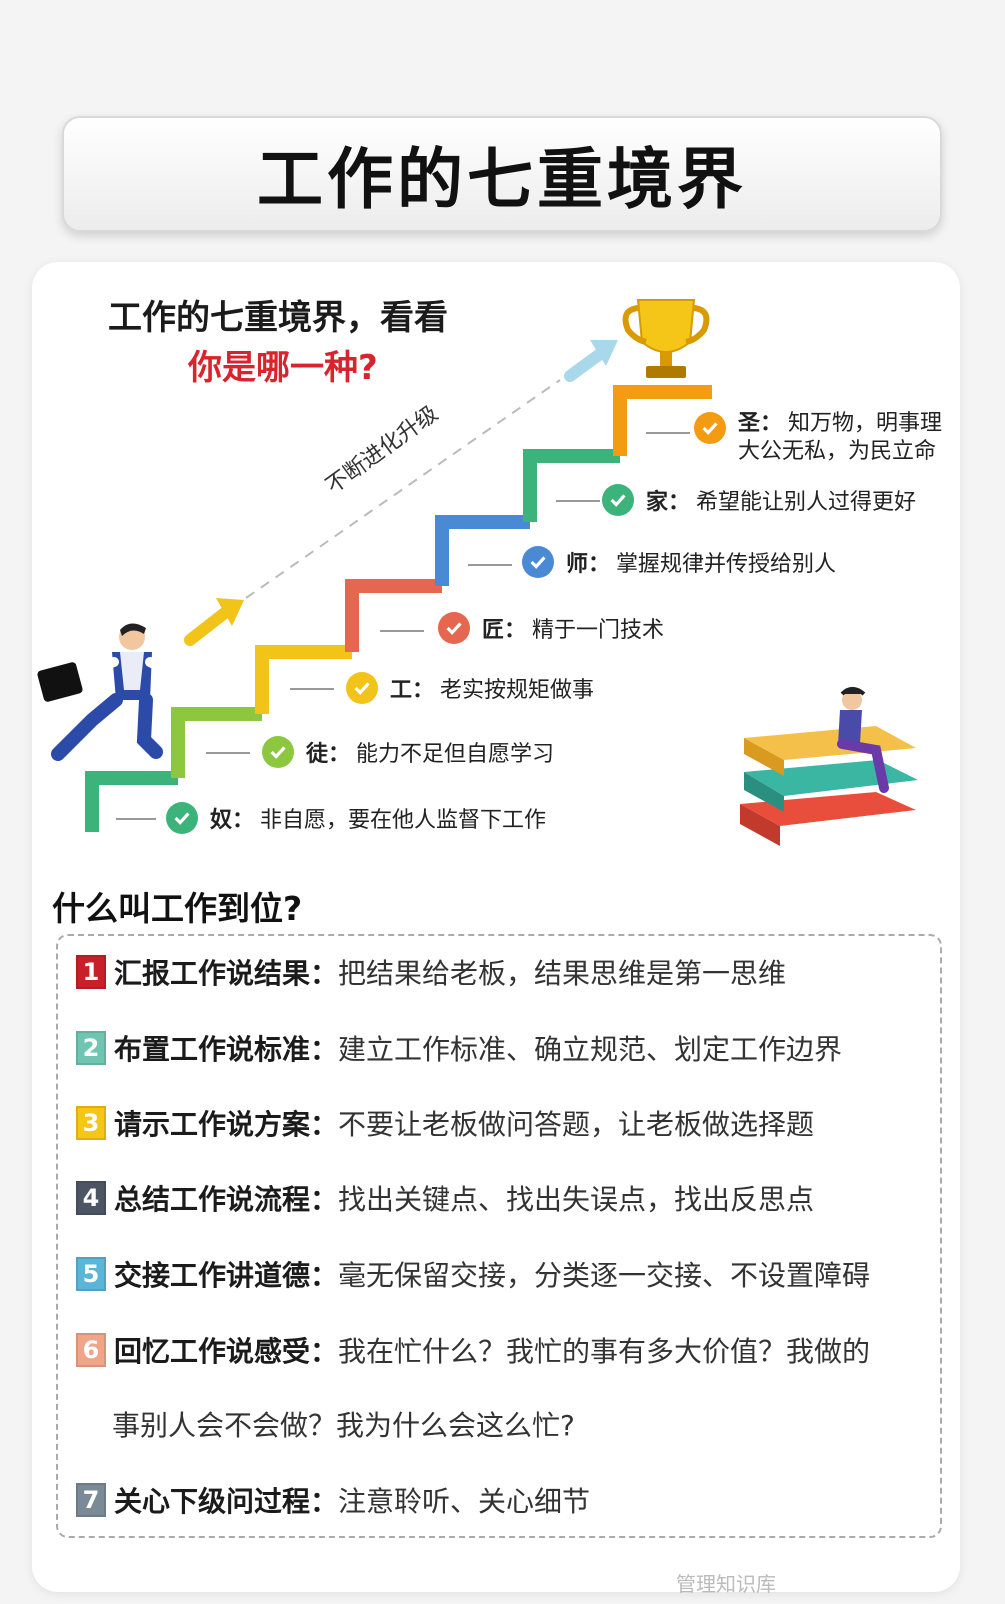 This screenshot has width=1005, height=1604. I want to click on list-item-3: 3 请示工作说方案： 不要让老板做问答题，让老板做选择题, so click(445, 1123).